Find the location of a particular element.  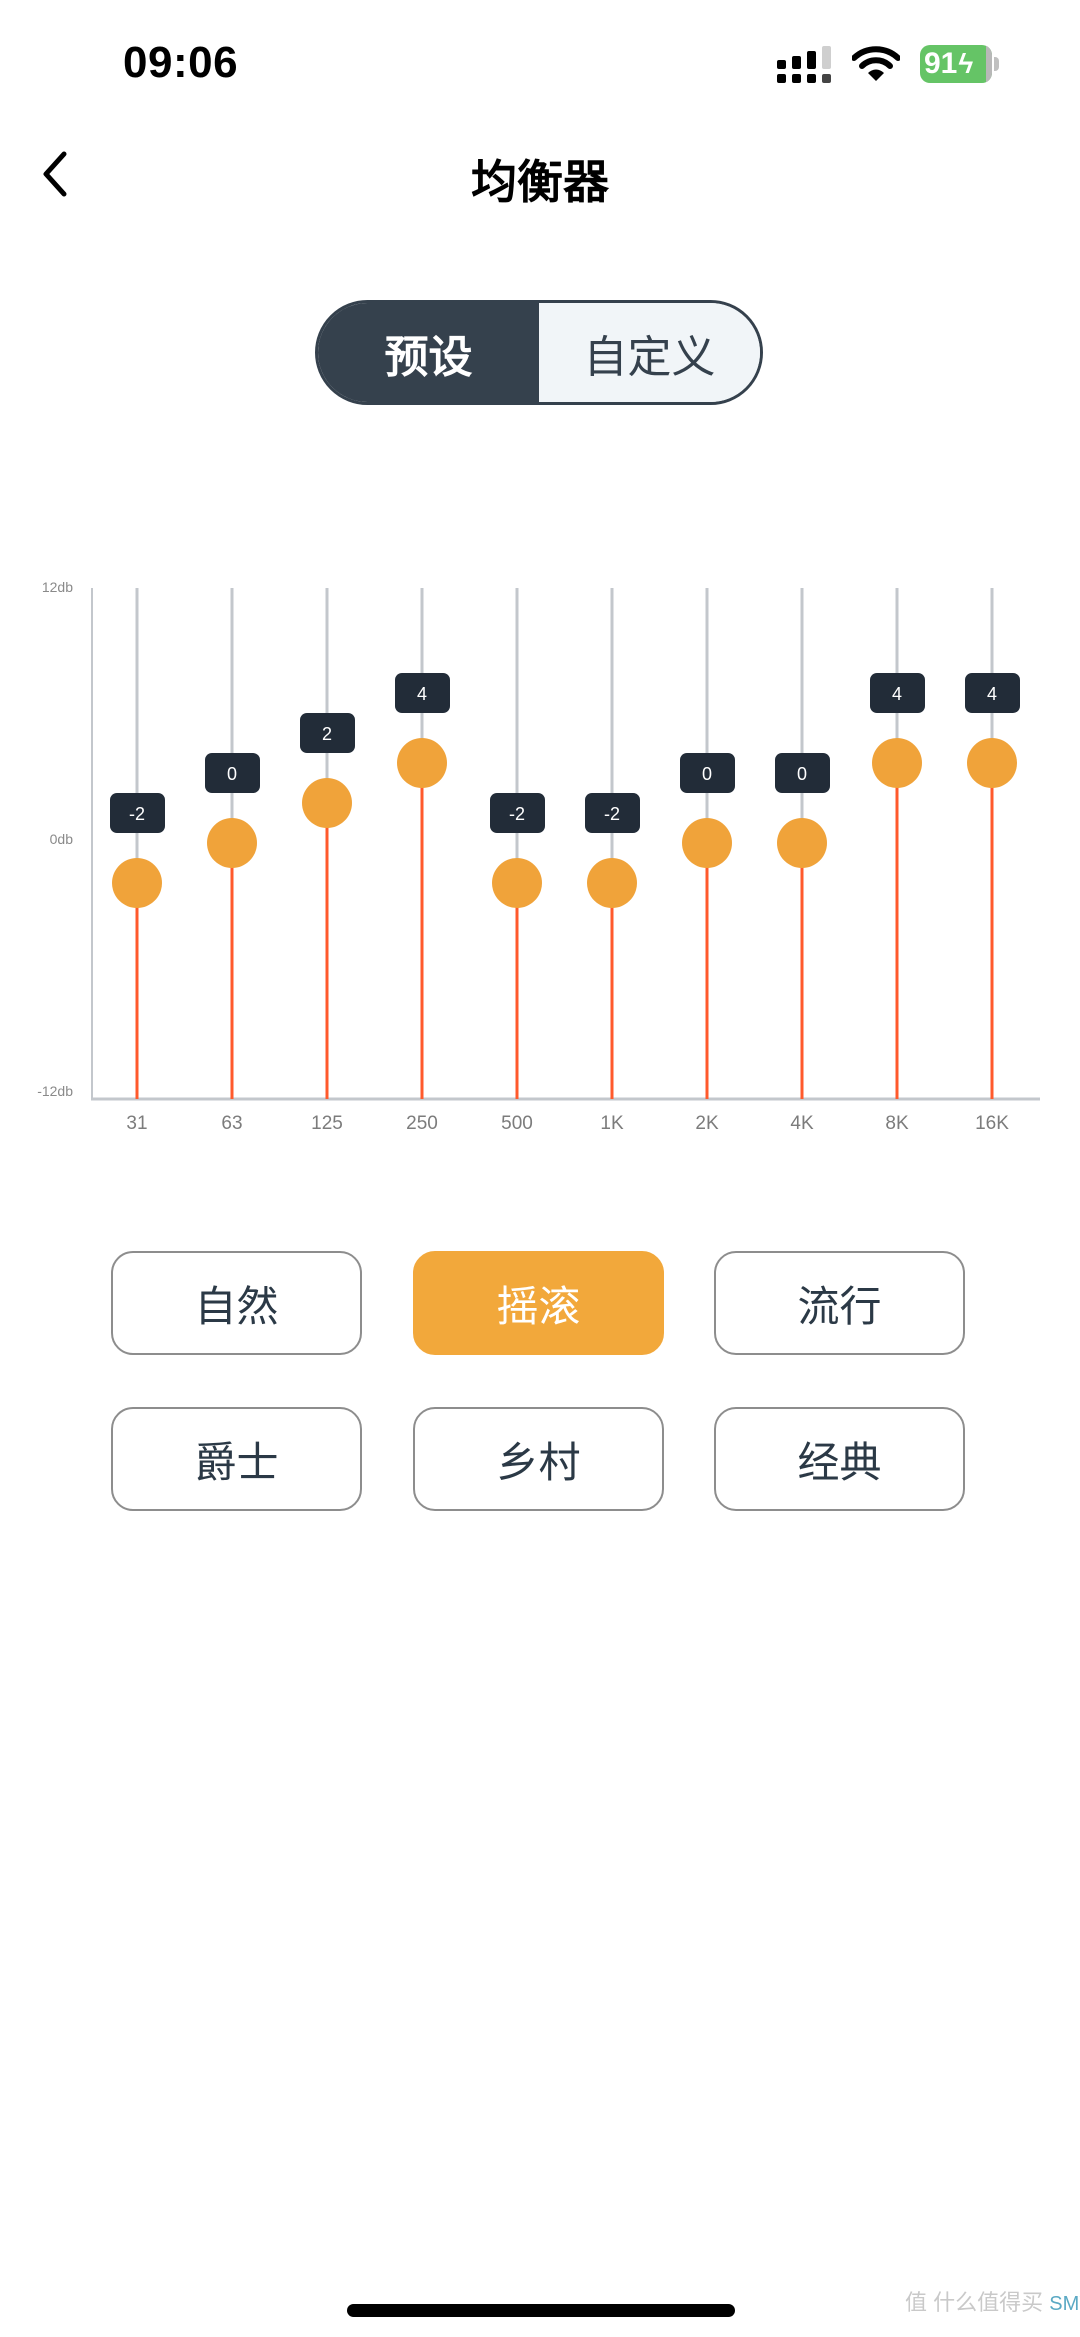

x-tick-label: 125 is located at coordinates (327, 1123).